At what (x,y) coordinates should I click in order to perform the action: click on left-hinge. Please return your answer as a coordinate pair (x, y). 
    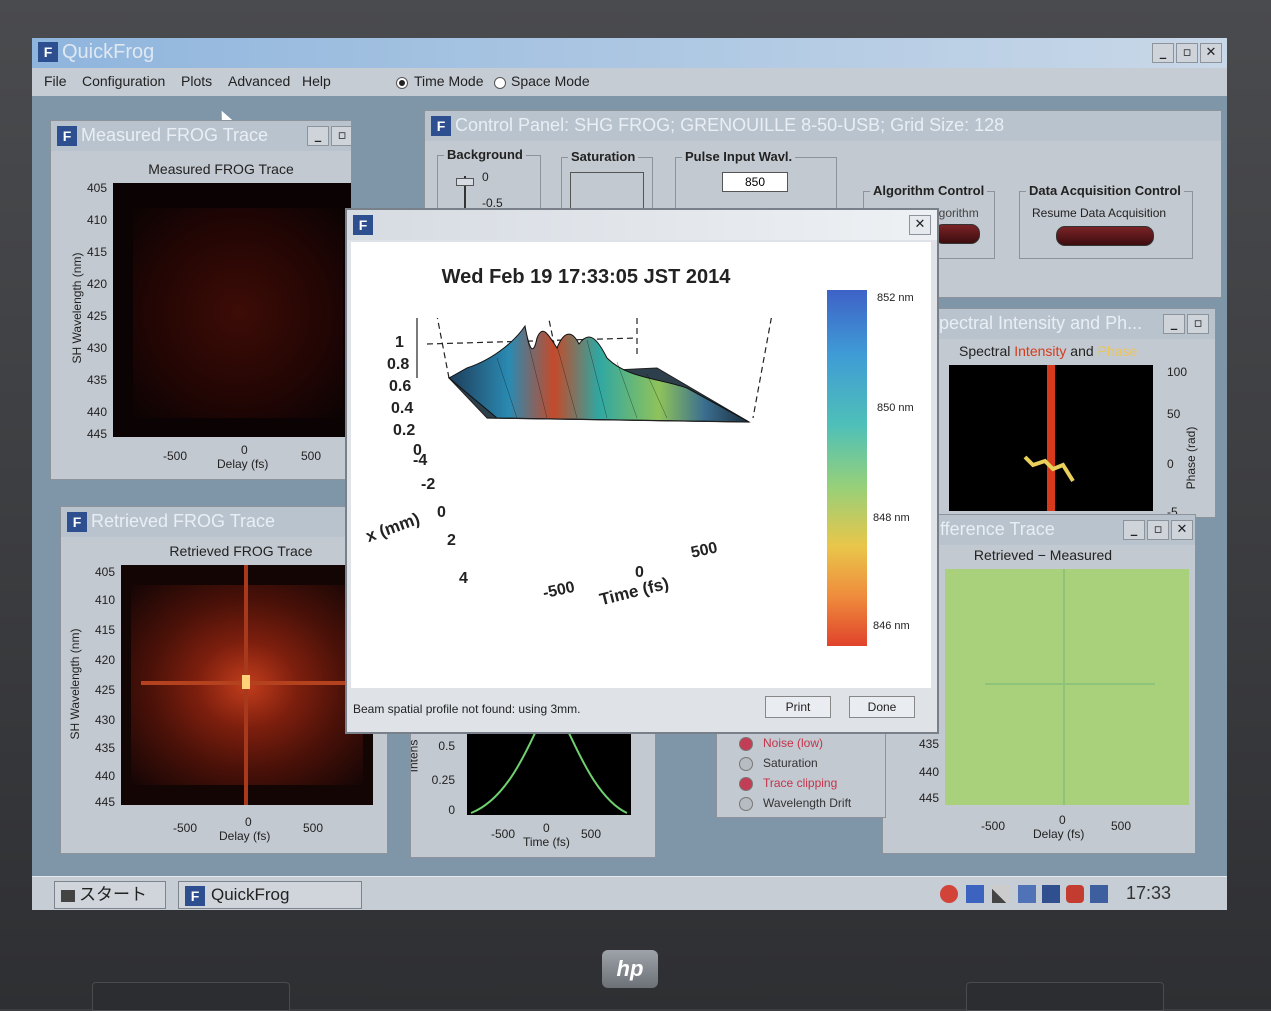
    Looking at the image, I should click on (191, 996).